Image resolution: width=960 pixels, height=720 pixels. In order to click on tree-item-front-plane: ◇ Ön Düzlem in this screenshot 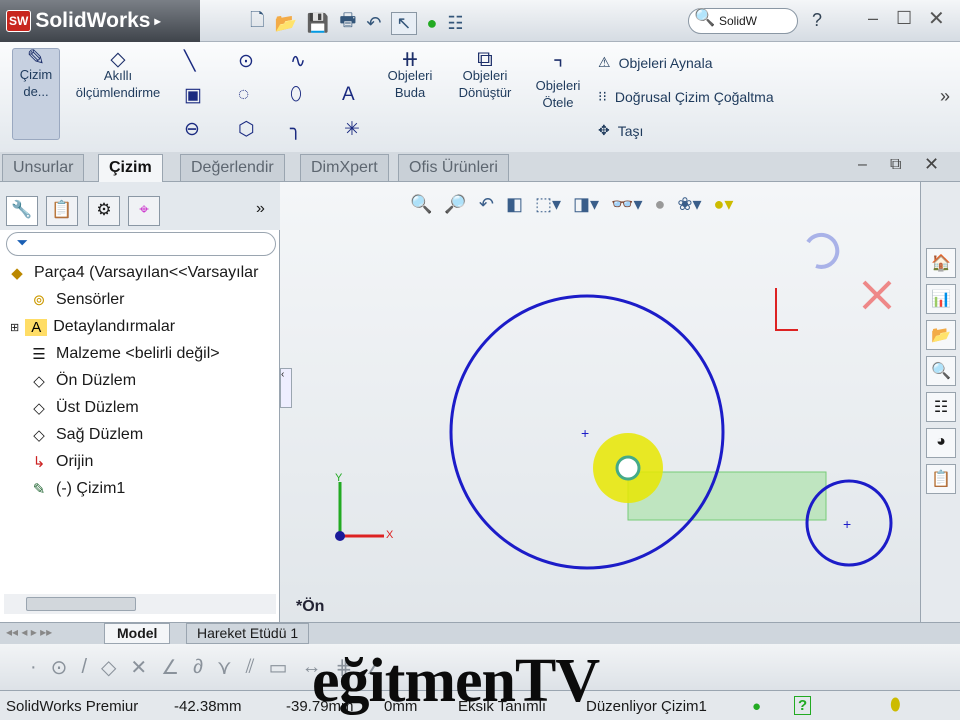, I will do `click(82, 381)`.